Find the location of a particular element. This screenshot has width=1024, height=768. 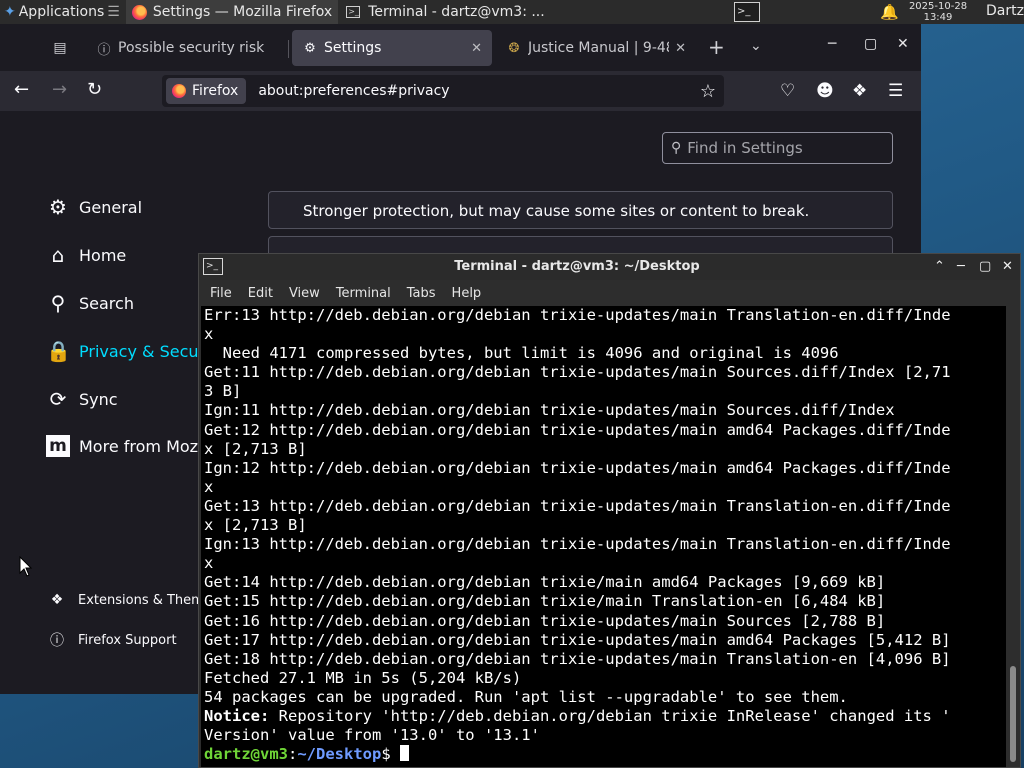

tab-settings: ⚙ Settings ✕ is located at coordinates (392, 48).